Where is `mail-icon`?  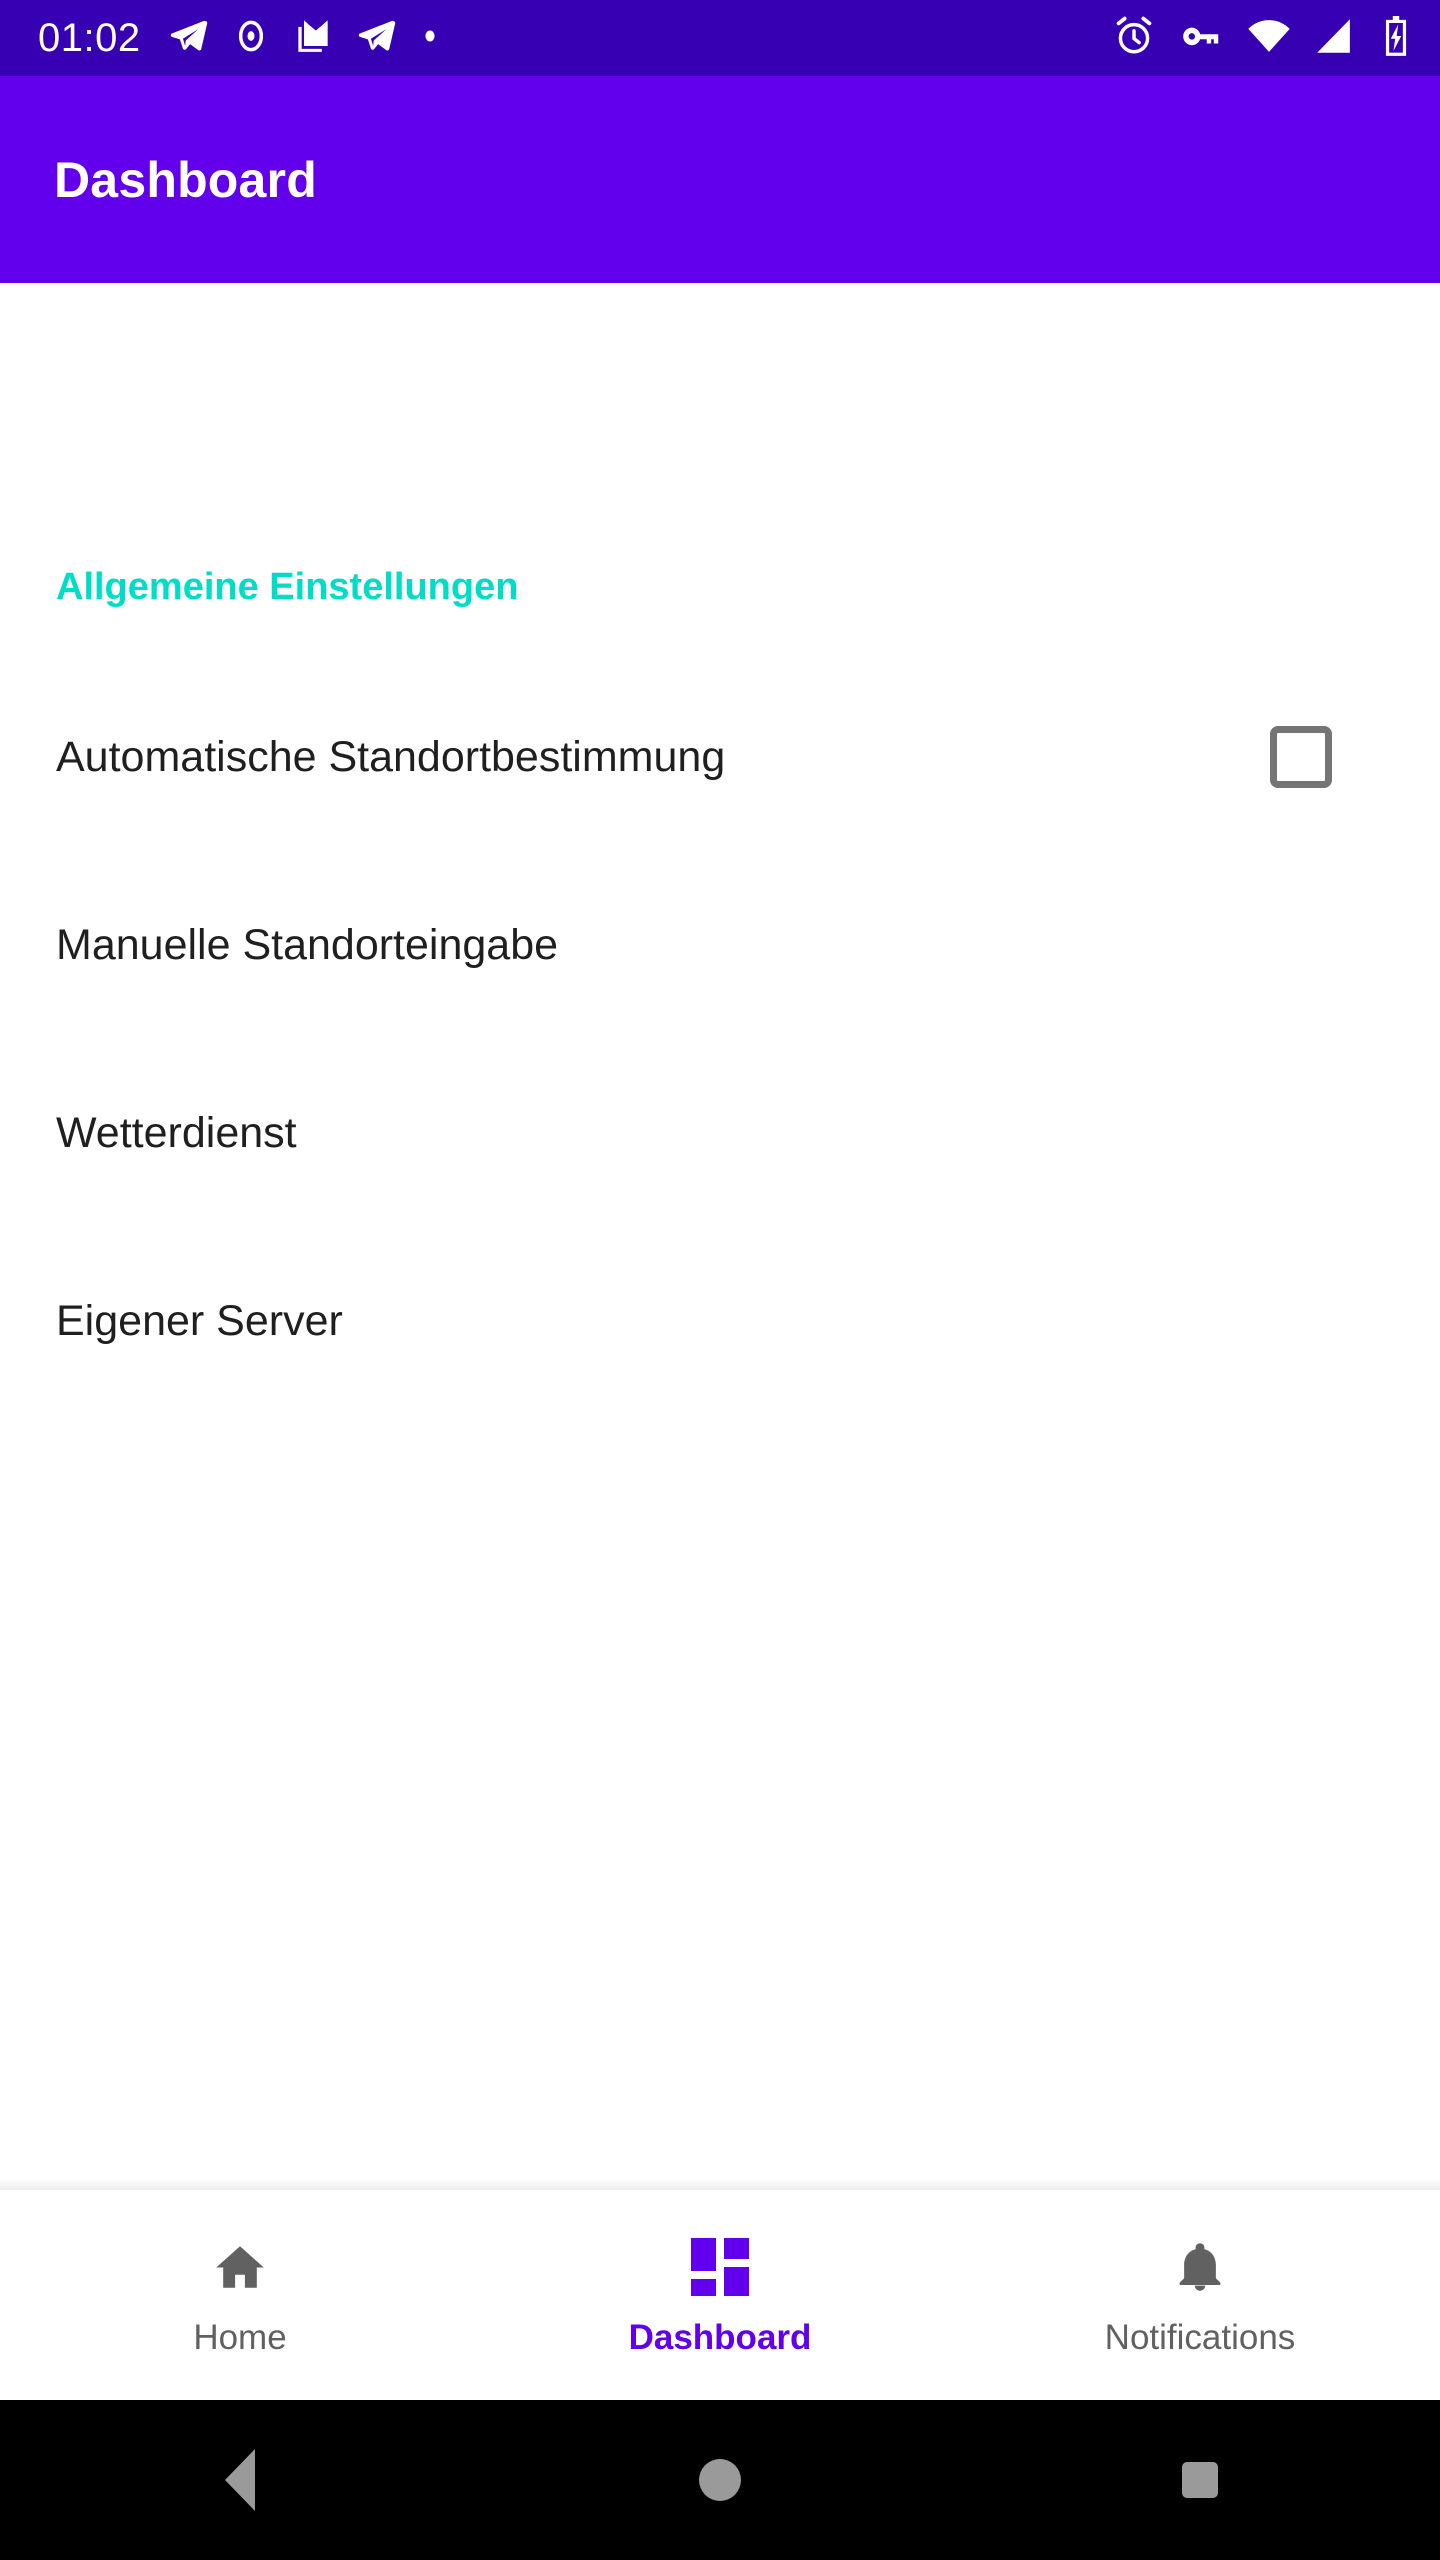
mail-icon is located at coordinates (313, 38).